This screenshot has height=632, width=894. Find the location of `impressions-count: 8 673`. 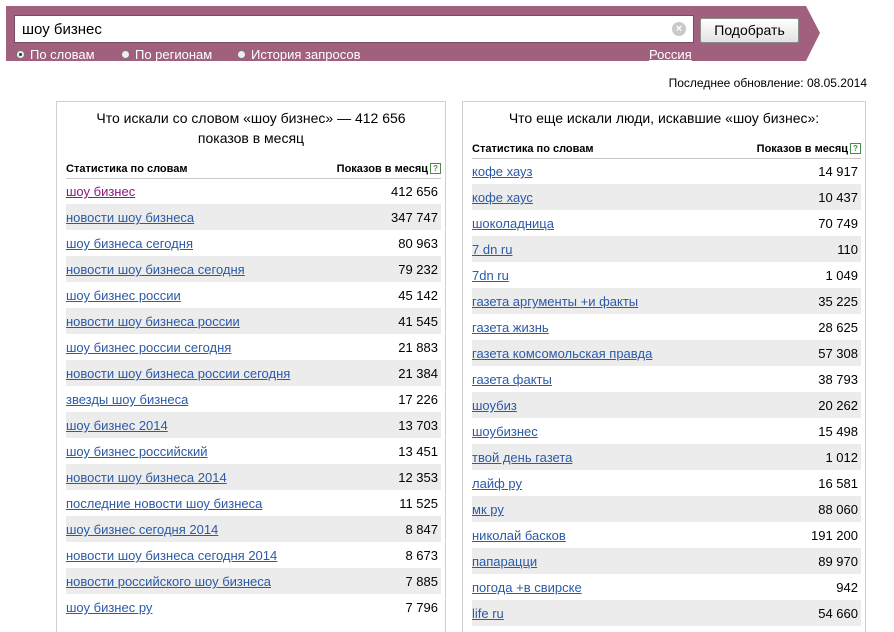

impressions-count: 8 673 is located at coordinates (421, 555).